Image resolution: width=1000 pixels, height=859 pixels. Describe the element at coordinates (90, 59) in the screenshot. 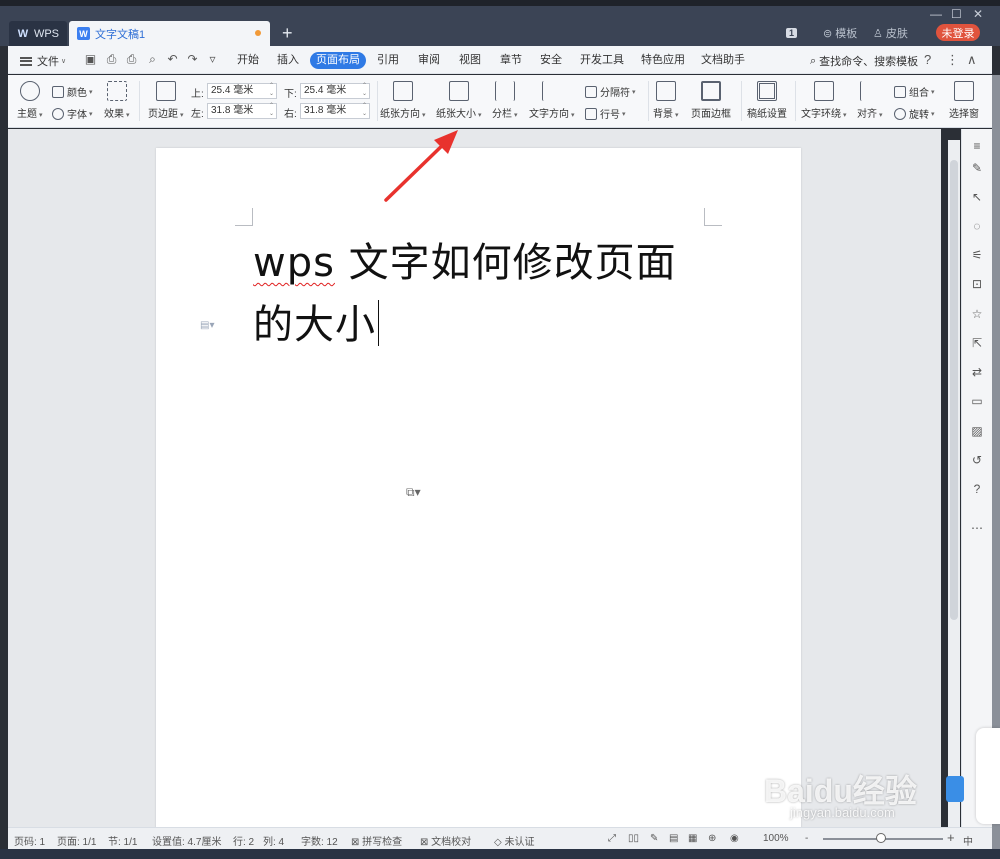

I see `save-icon: ▣` at that location.